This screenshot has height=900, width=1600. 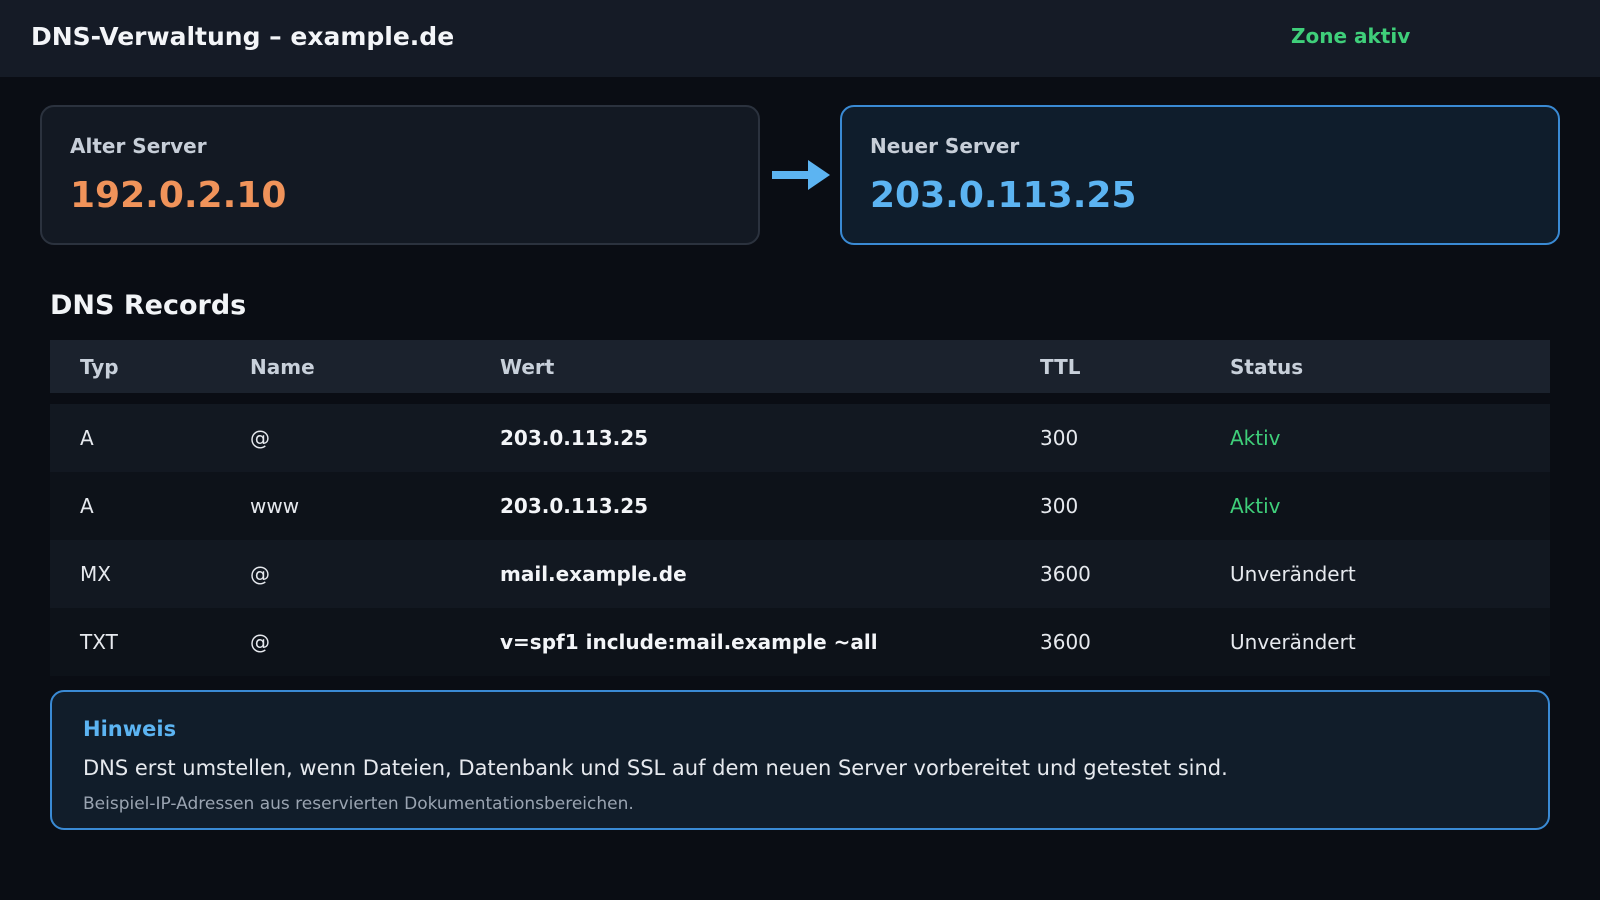 What do you see at coordinates (282, 367) in the screenshot?
I see `column-header-name: Name` at bounding box center [282, 367].